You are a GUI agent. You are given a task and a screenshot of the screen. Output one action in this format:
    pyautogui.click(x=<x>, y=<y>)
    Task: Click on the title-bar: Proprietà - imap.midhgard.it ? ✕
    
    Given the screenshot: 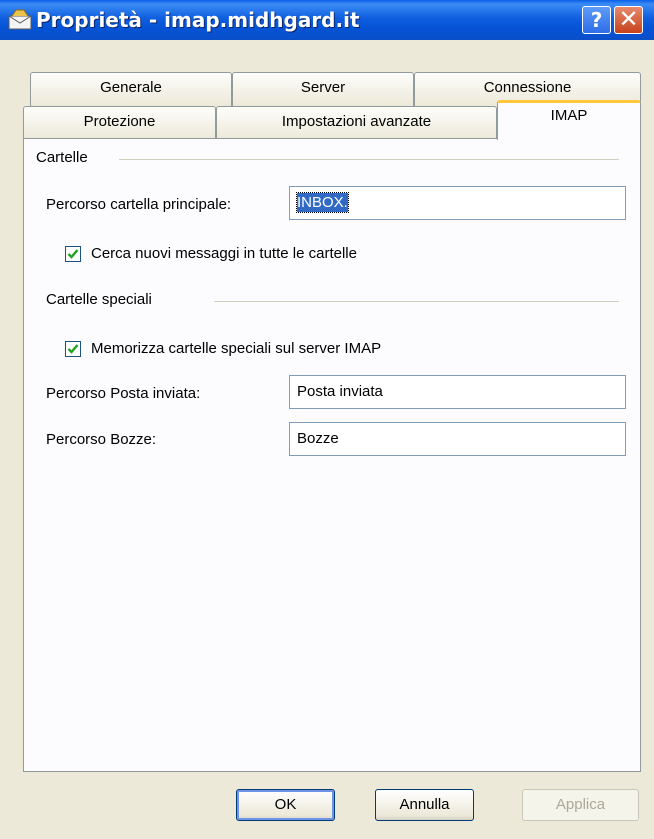 What is the action you would take?
    pyautogui.click(x=327, y=20)
    